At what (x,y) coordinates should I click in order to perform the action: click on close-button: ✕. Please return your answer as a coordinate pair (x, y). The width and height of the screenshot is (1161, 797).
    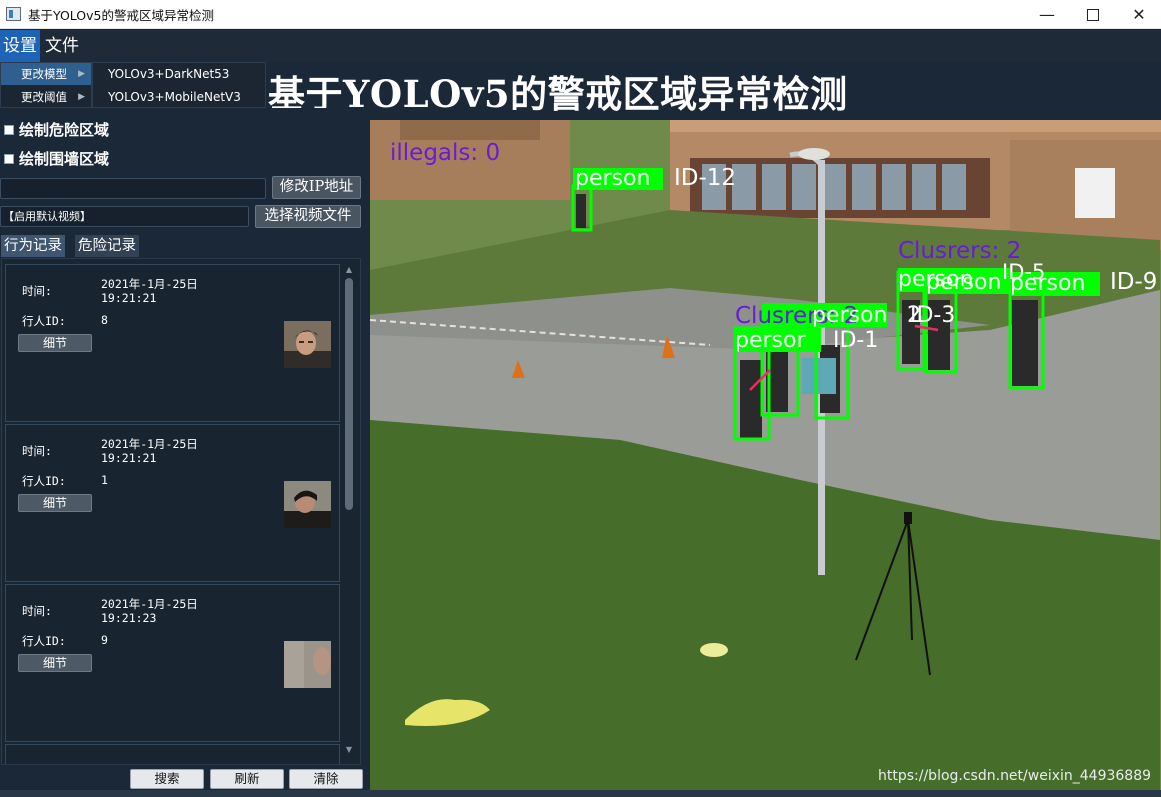
    Looking at the image, I should click on (1138, 14).